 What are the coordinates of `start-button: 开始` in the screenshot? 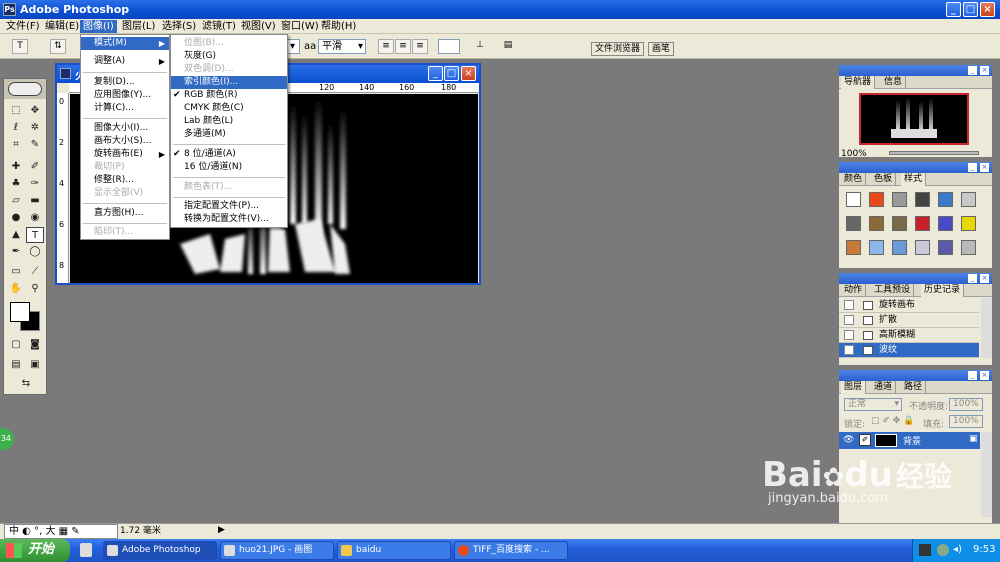 It's located at (35, 550).